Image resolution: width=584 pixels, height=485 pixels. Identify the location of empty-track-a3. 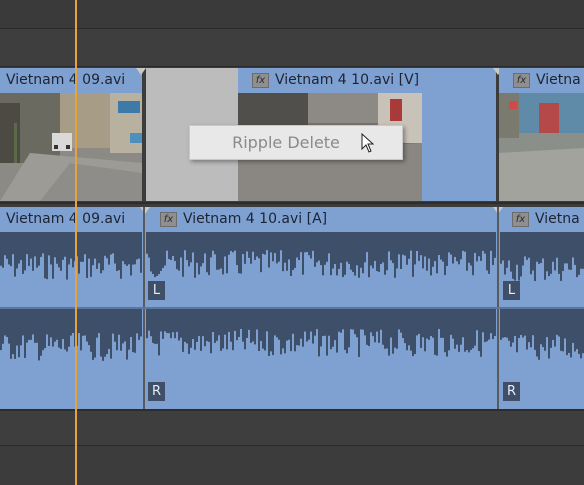
(292, 465).